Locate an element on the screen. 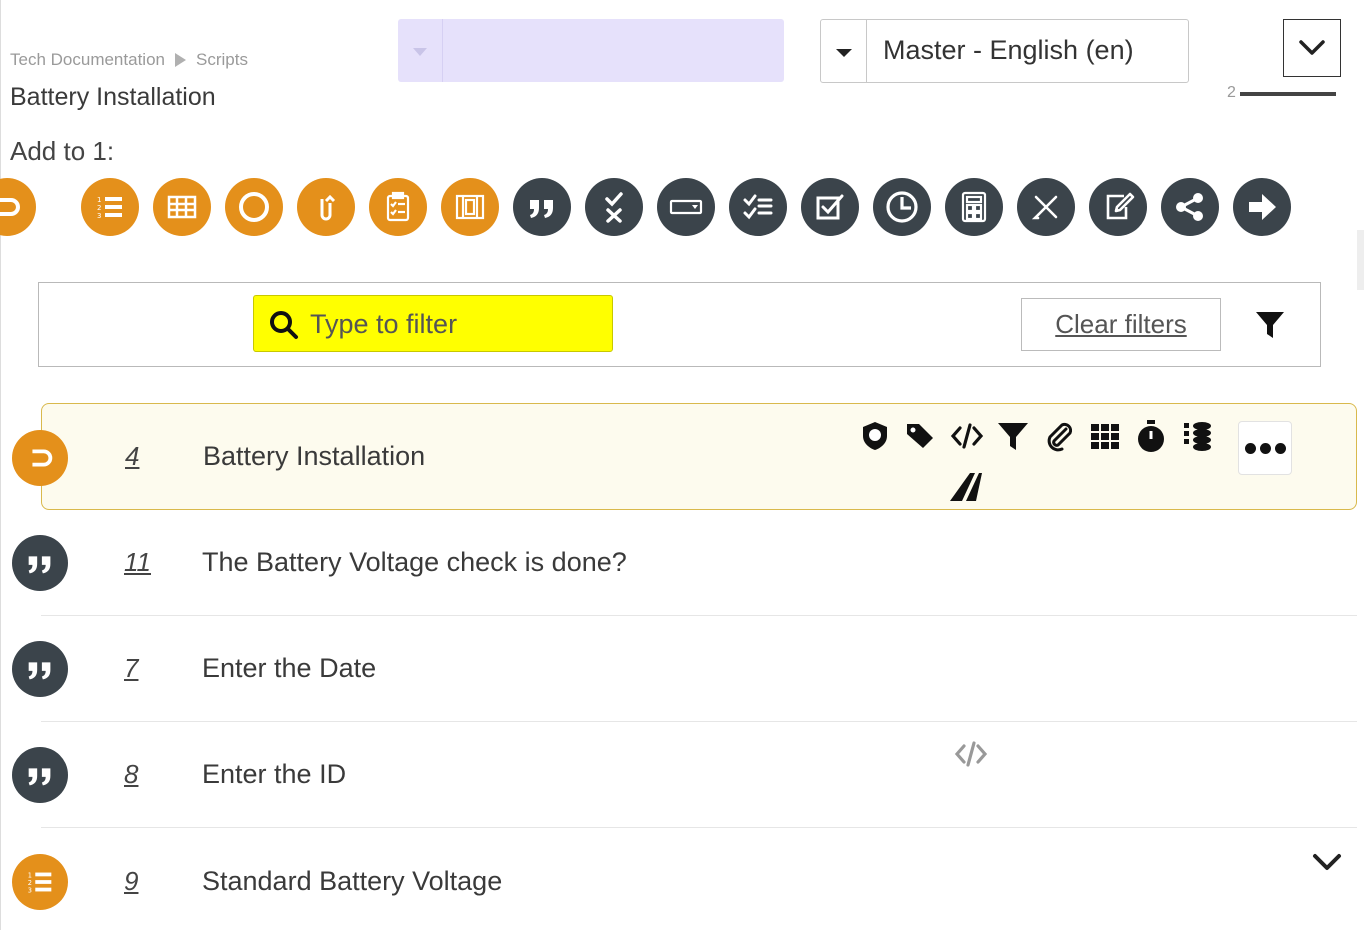 The height and width of the screenshot is (930, 1364). version-select is located at coordinates (591, 50).